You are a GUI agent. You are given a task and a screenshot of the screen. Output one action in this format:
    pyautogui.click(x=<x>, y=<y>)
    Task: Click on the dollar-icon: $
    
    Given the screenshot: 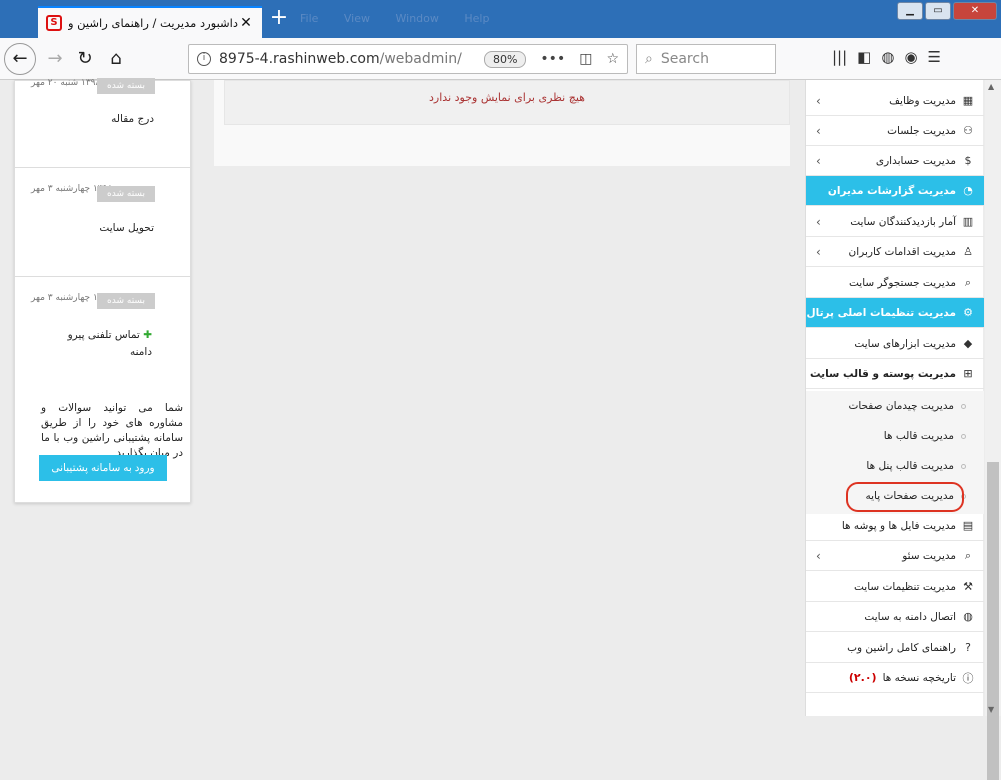 What is the action you would take?
    pyautogui.click(x=968, y=160)
    